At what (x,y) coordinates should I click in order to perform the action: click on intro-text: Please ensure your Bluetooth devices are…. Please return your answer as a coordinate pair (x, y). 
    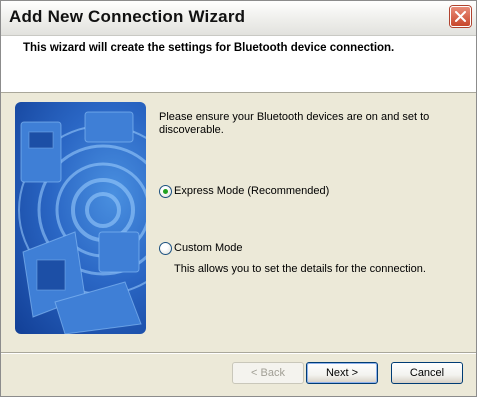
    Looking at the image, I should click on (294, 123).